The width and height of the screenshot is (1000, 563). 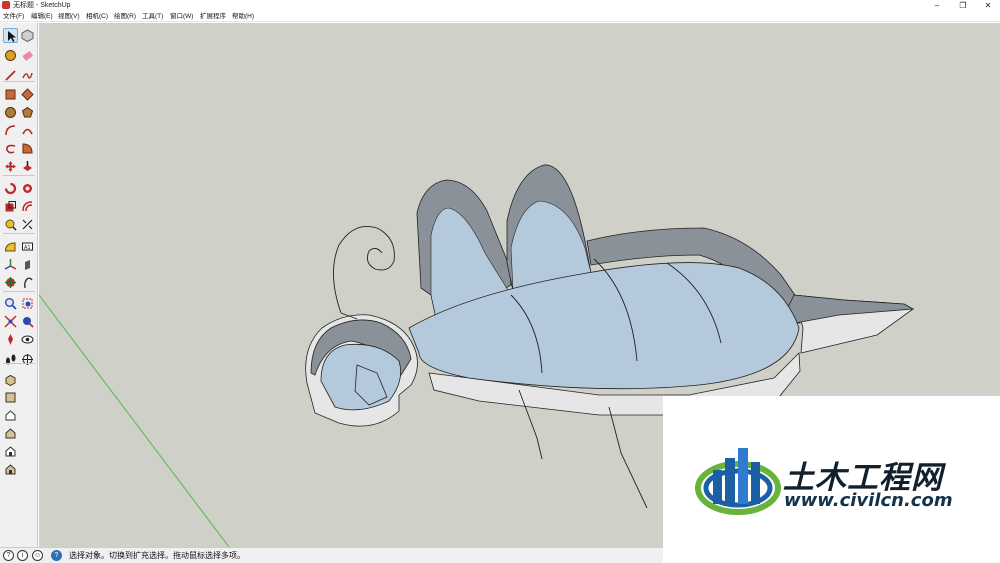 I want to click on svg-text: A1, so click(x=27, y=248).